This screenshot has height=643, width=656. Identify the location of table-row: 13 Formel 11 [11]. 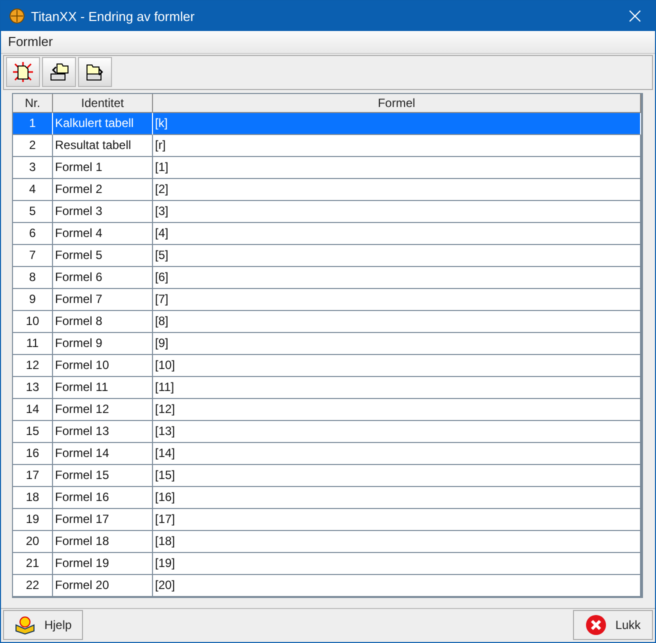
(327, 387).